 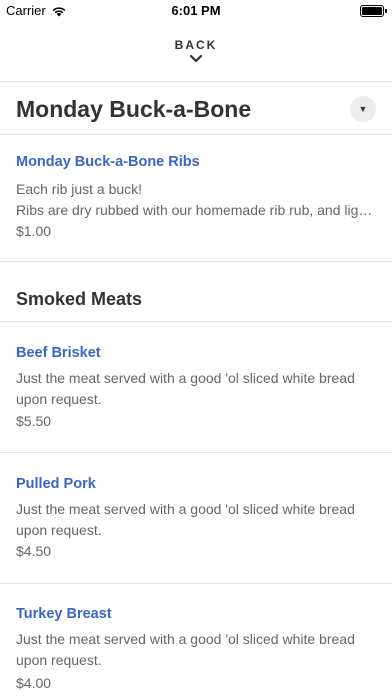 I want to click on back-button: BACK, so click(x=196, y=52).